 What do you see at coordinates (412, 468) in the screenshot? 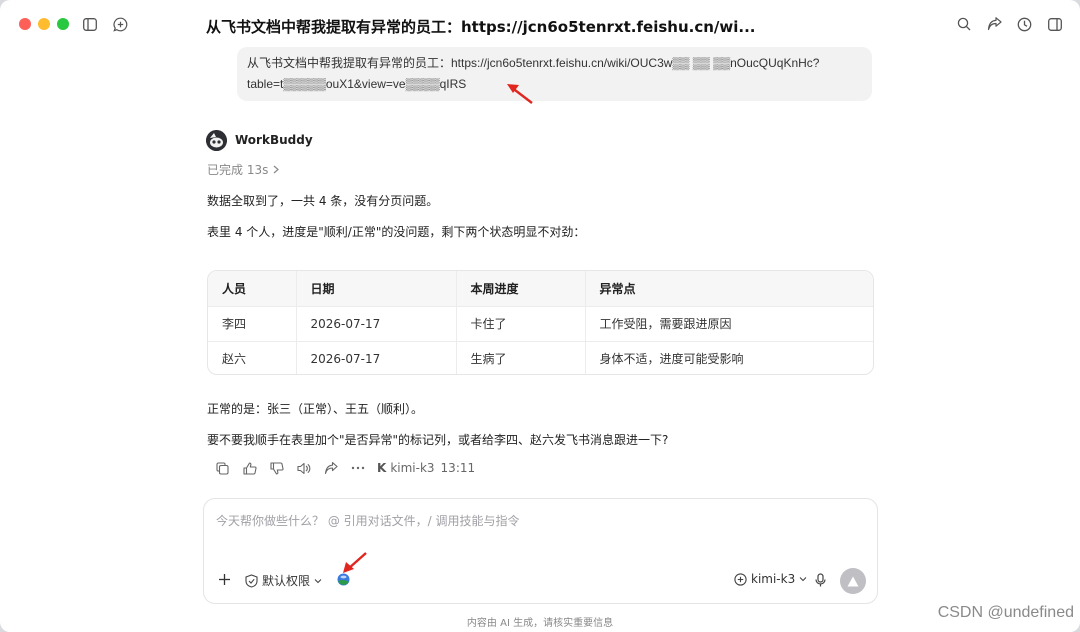
I see `model-tag-label: kimi-k3` at bounding box center [412, 468].